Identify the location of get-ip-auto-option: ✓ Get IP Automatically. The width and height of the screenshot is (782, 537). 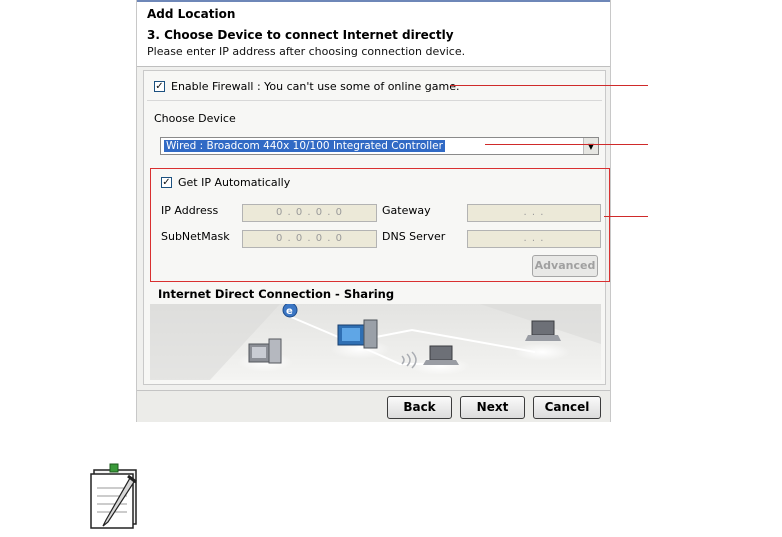
(225, 182).